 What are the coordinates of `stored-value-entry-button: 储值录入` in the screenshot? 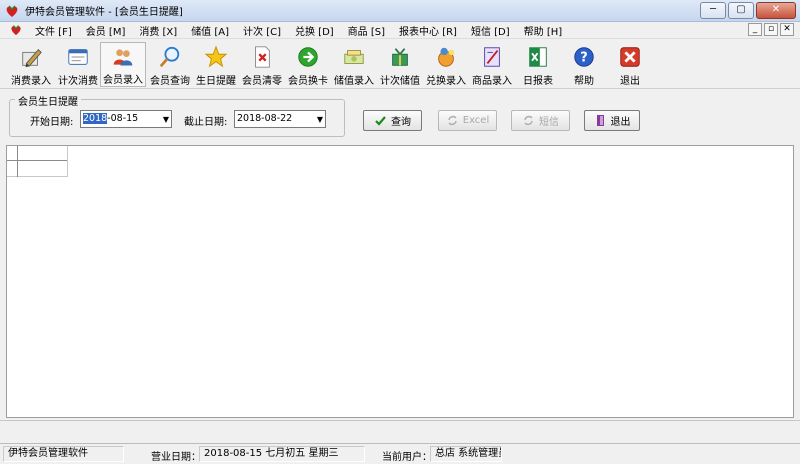 It's located at (354, 64).